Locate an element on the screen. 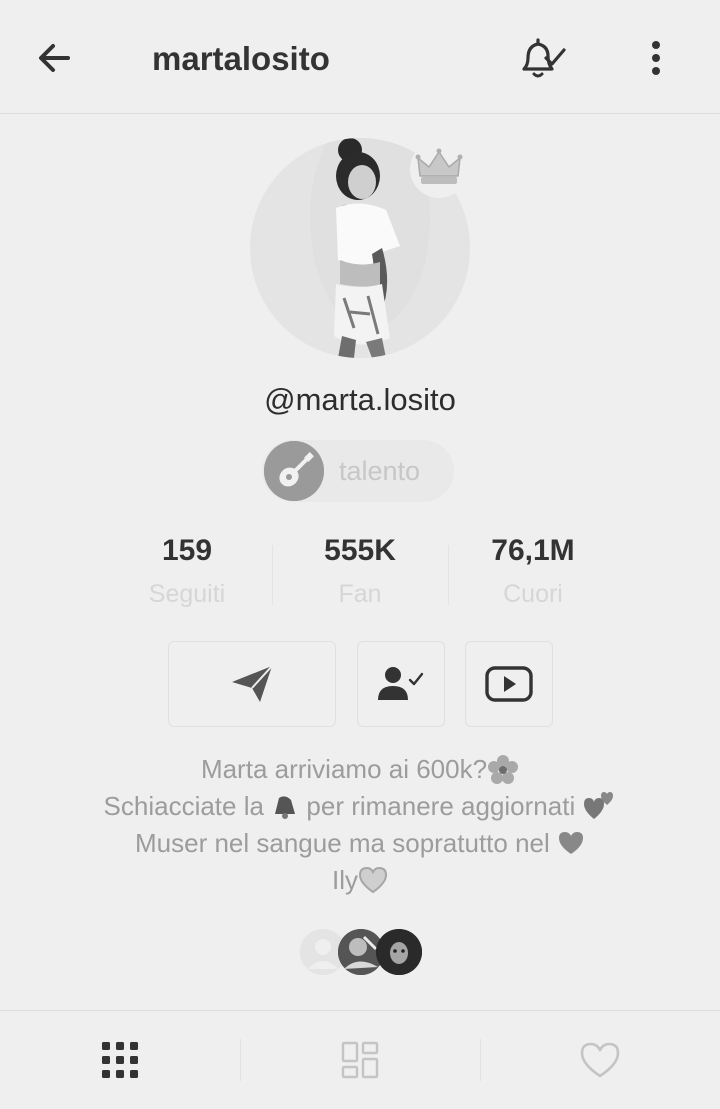 The height and width of the screenshot is (1109, 720). heart-icon is located at coordinates (600, 1060).